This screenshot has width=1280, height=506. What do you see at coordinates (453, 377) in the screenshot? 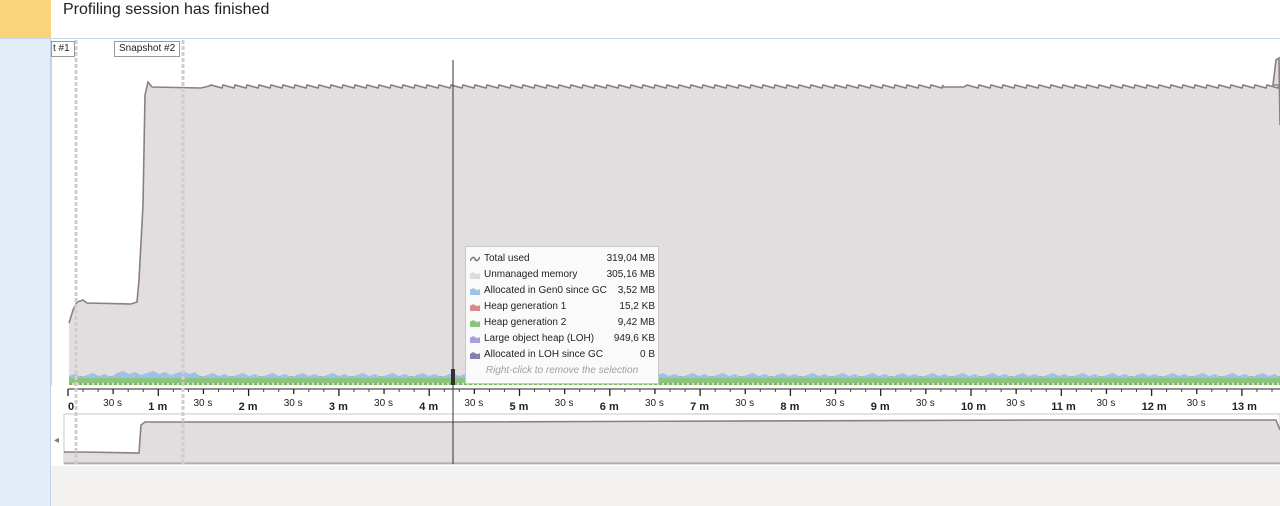
I see `cursor-handle` at bounding box center [453, 377].